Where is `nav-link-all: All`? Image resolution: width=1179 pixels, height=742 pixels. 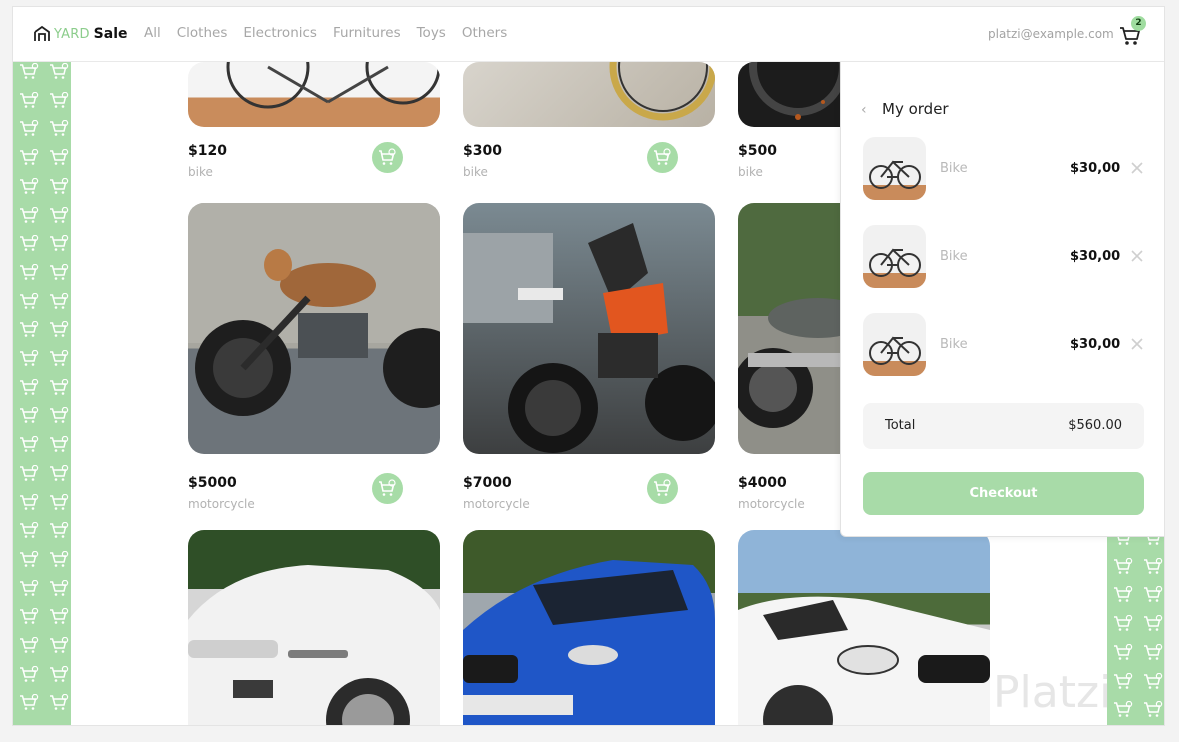
nav-link-all: All is located at coordinates (152, 33).